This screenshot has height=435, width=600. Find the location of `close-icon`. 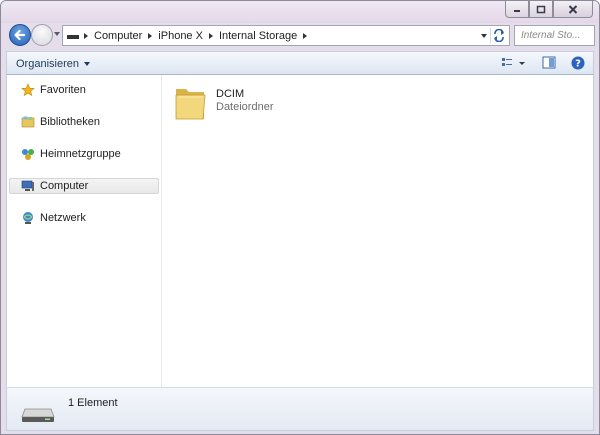

close-icon is located at coordinates (573, 9).